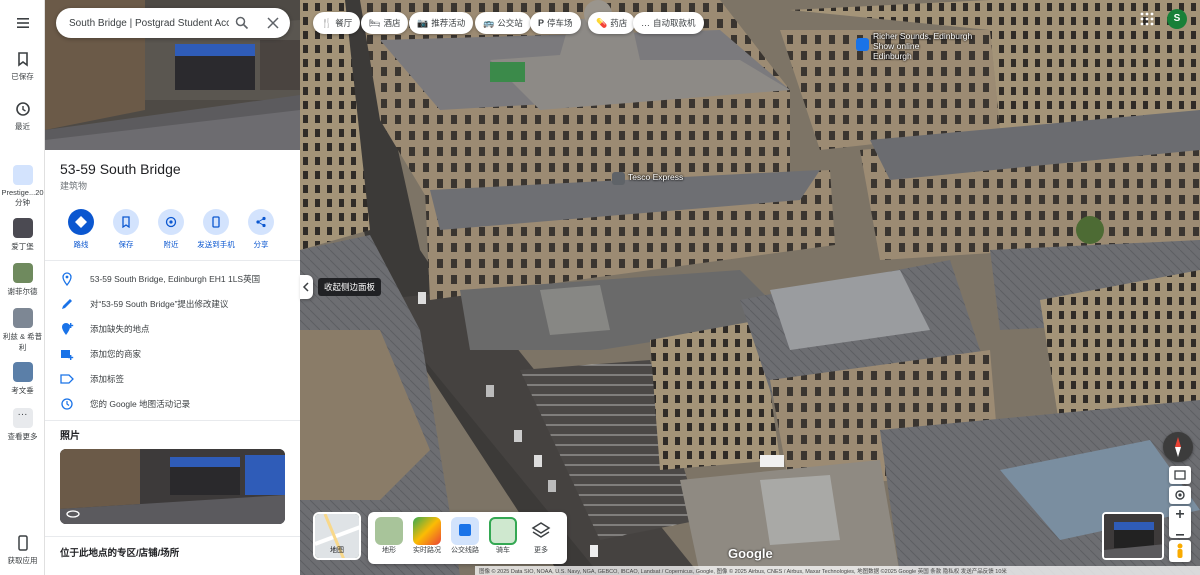 This screenshot has width=1200, height=575. What do you see at coordinates (392, 23) in the screenshot?
I see `chip-label: 酒店` at bounding box center [392, 23].